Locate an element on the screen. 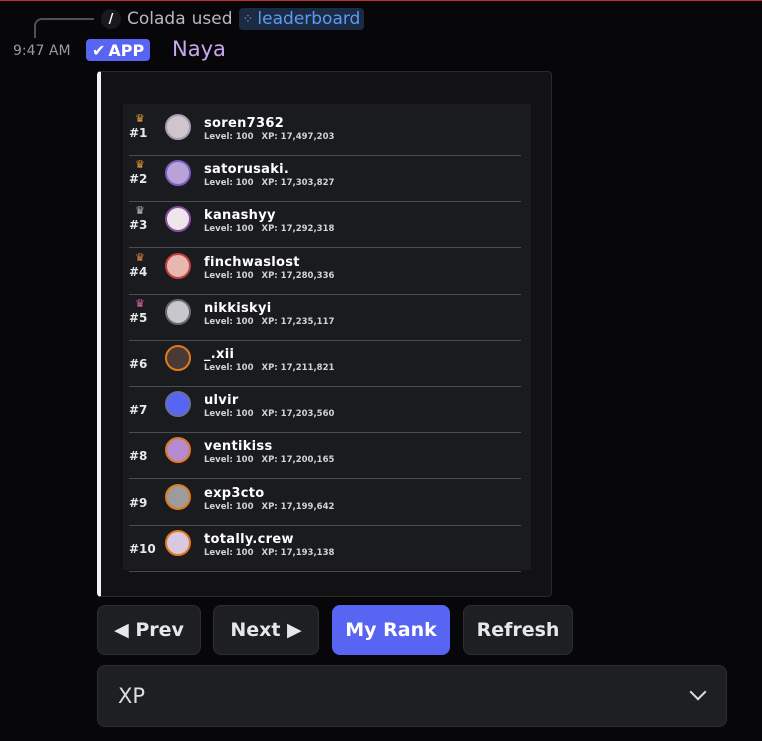  member-stats: Level: 100 XP: 17,211,821 is located at coordinates (269, 368).